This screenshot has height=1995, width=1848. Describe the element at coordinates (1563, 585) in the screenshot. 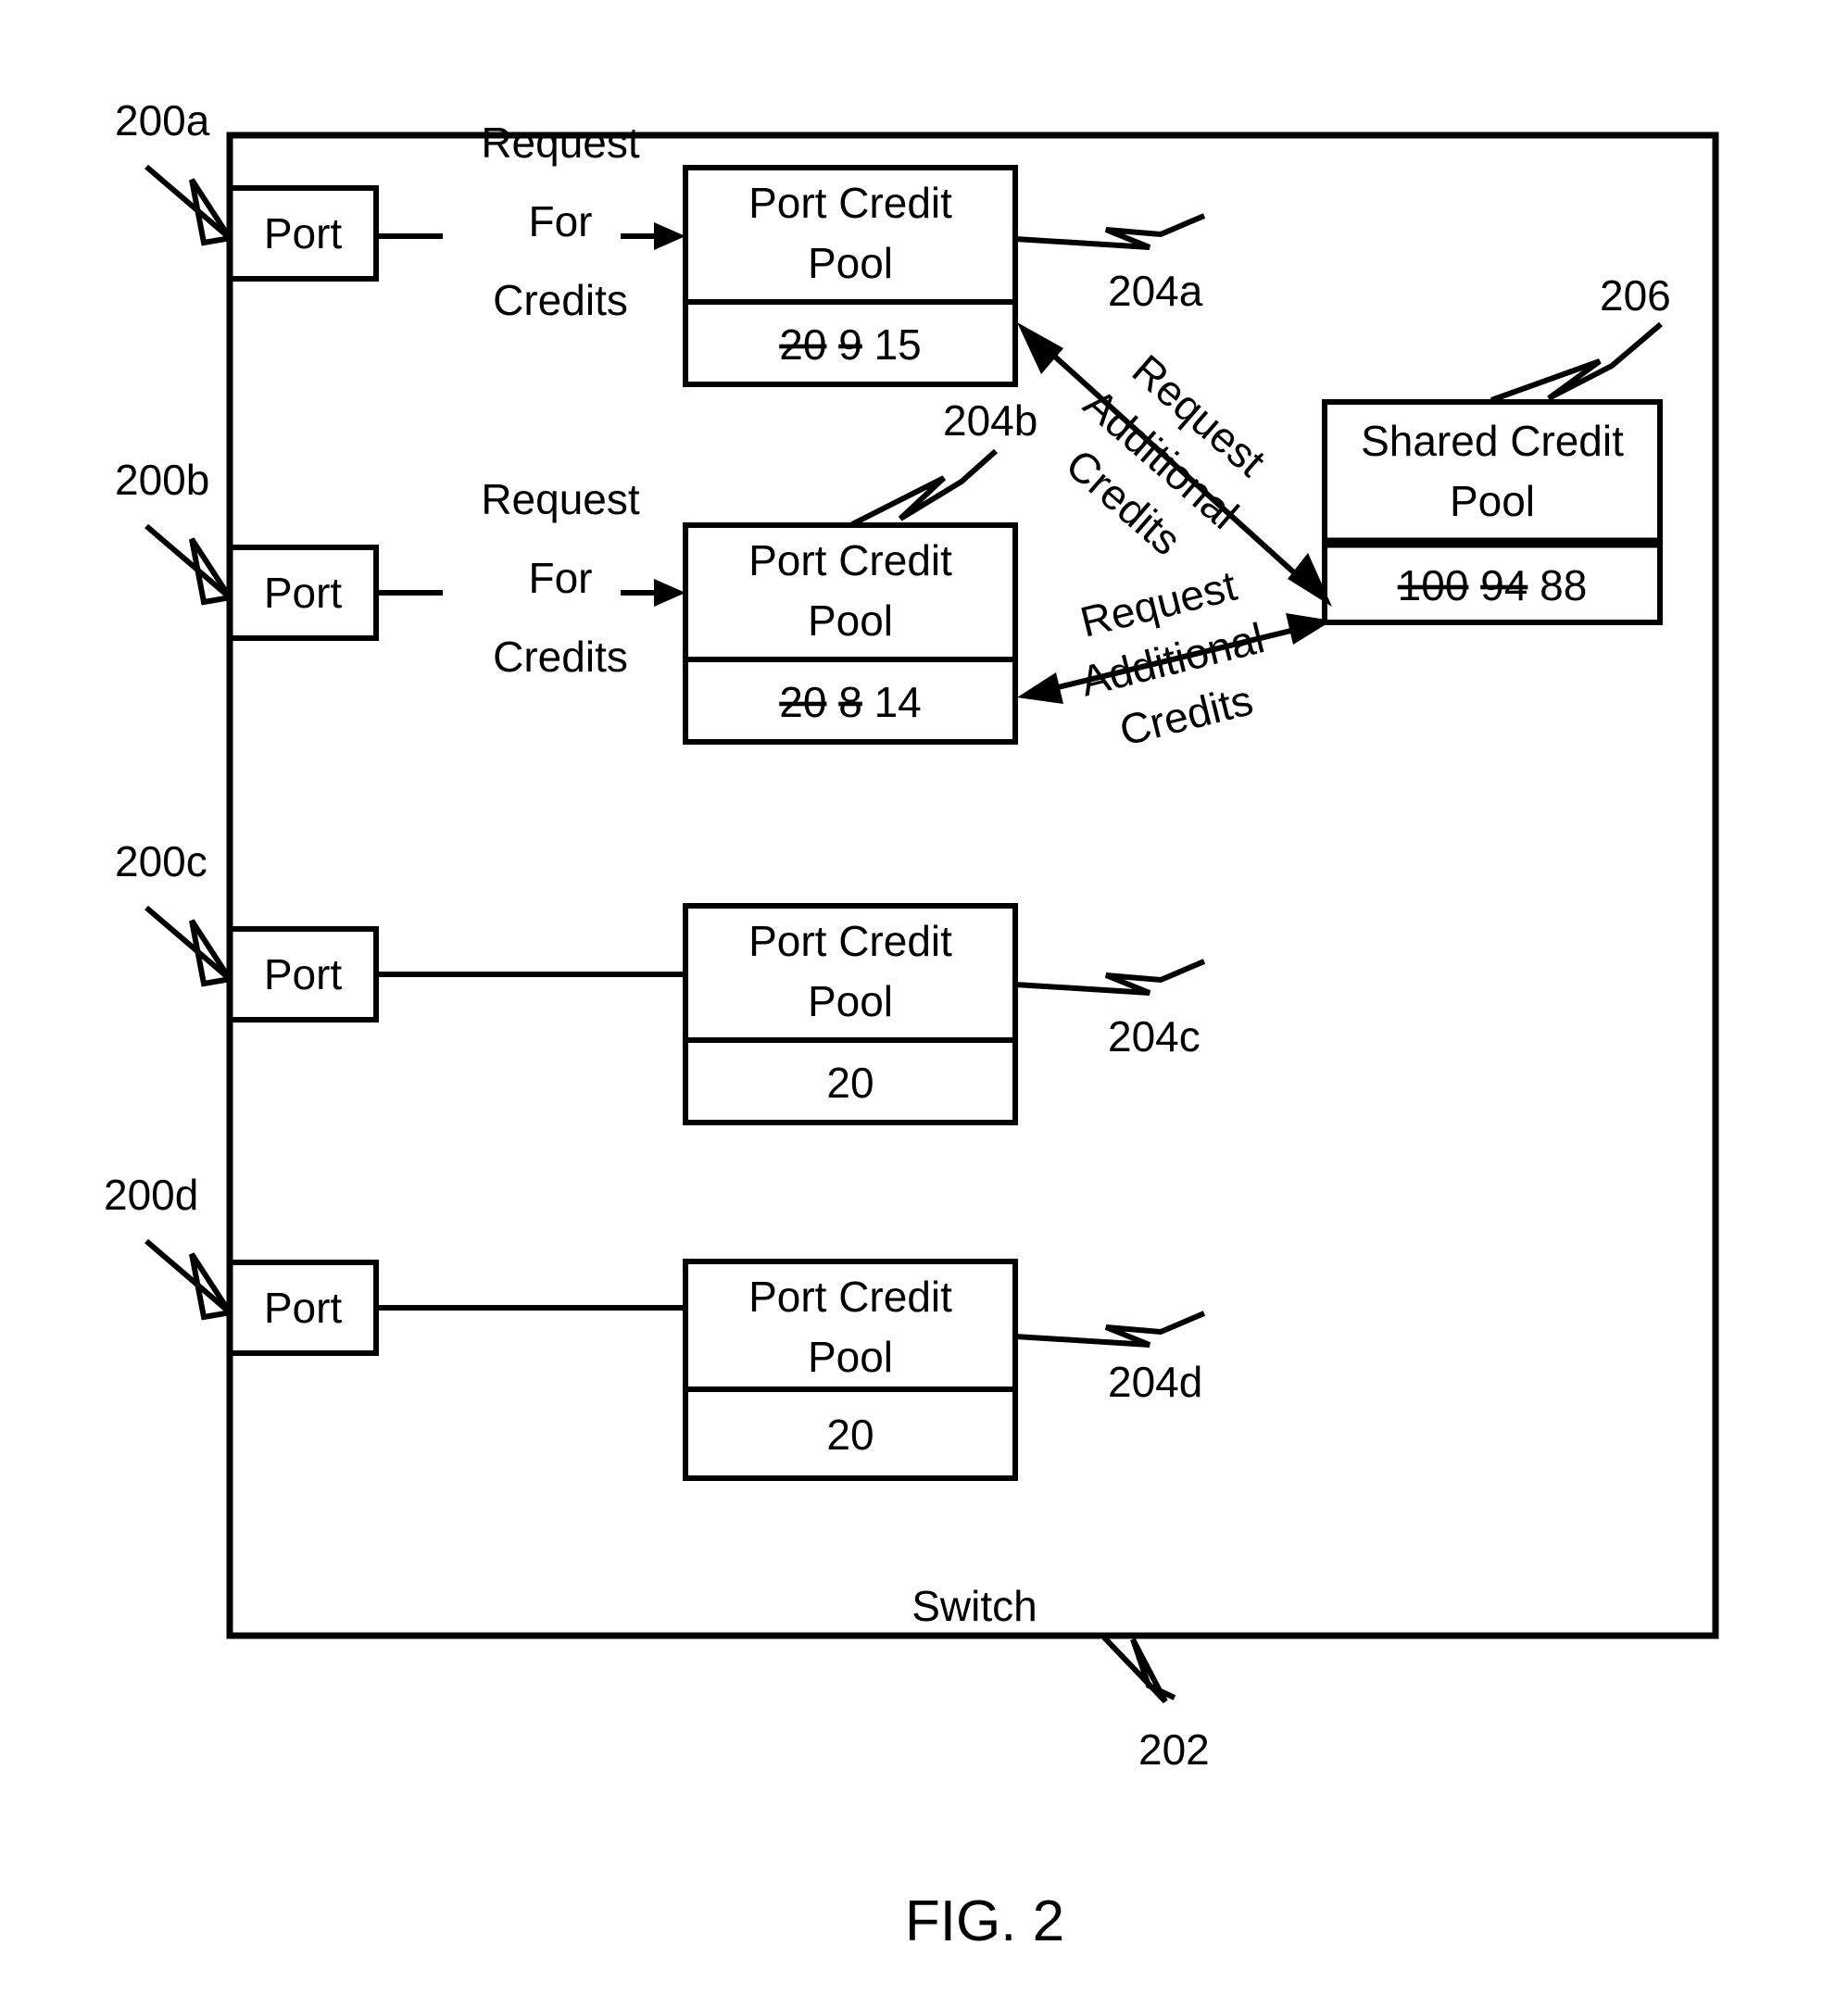

I see `shared-pool-value-2: 88` at that location.